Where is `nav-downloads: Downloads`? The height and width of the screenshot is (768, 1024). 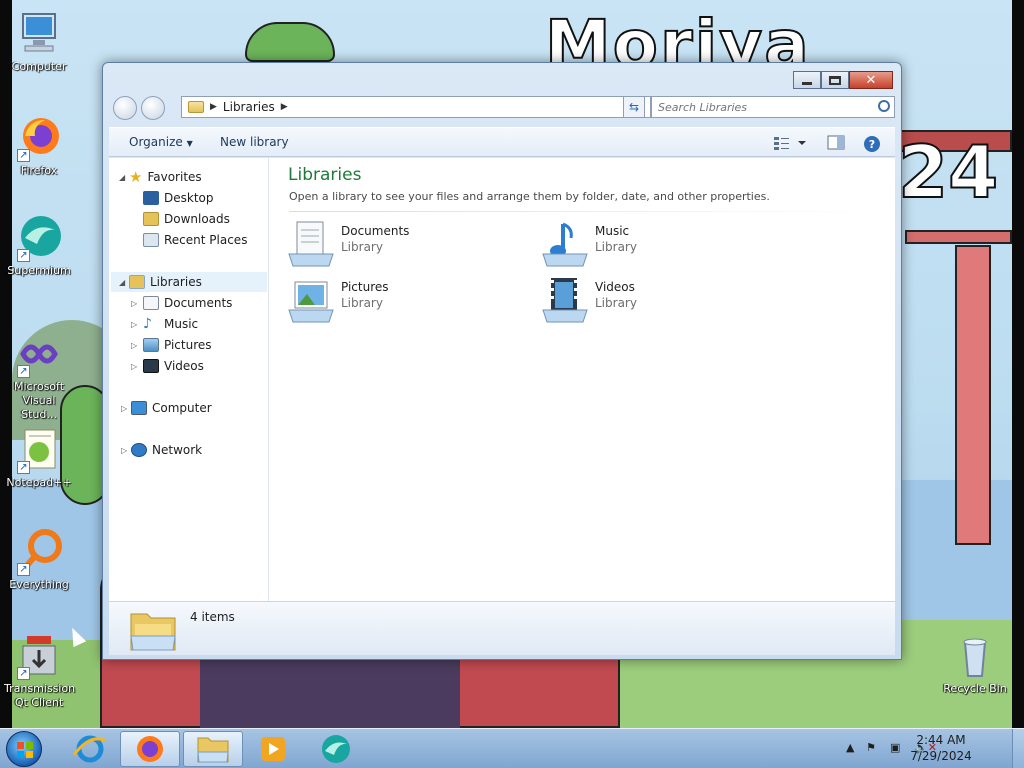 nav-downloads: Downloads is located at coordinates (186, 219).